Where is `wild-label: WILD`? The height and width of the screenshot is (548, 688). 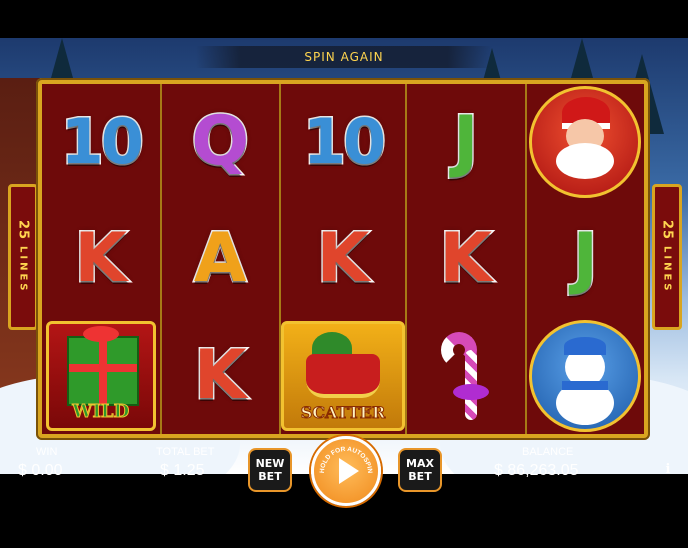 wild-label: WILD is located at coordinates (101, 411).